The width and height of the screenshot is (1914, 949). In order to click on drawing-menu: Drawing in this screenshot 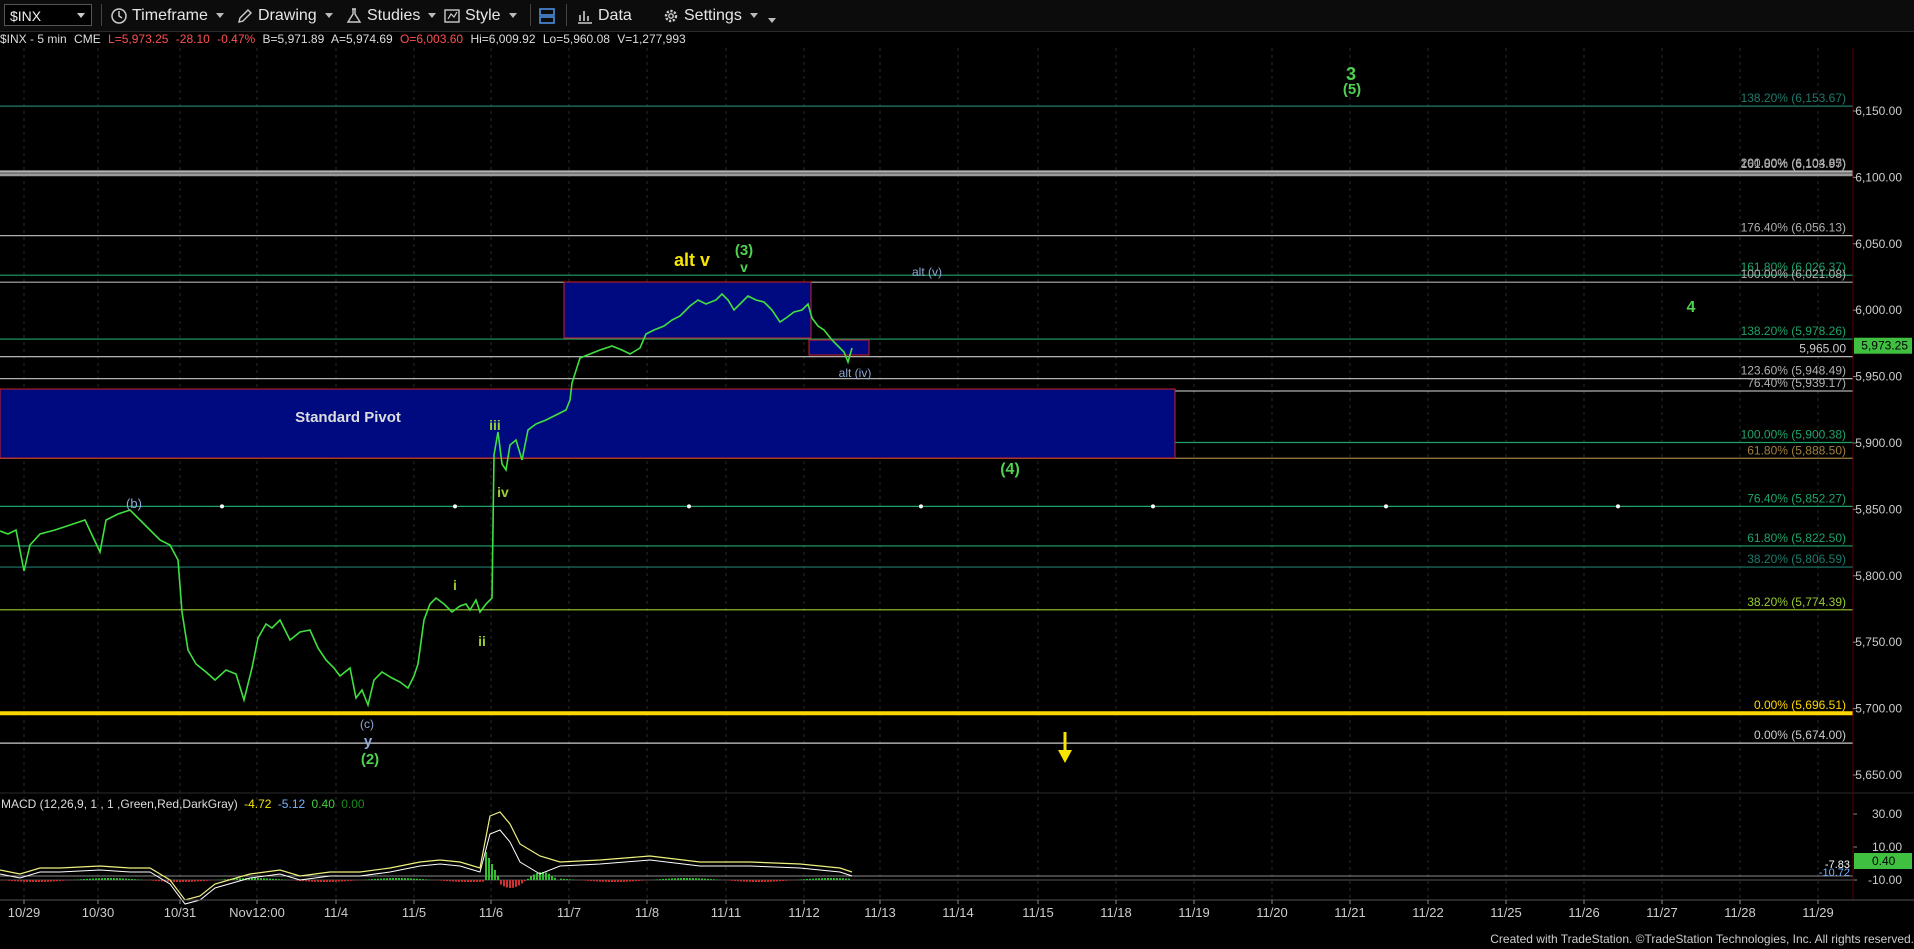, I will do `click(284, 15)`.